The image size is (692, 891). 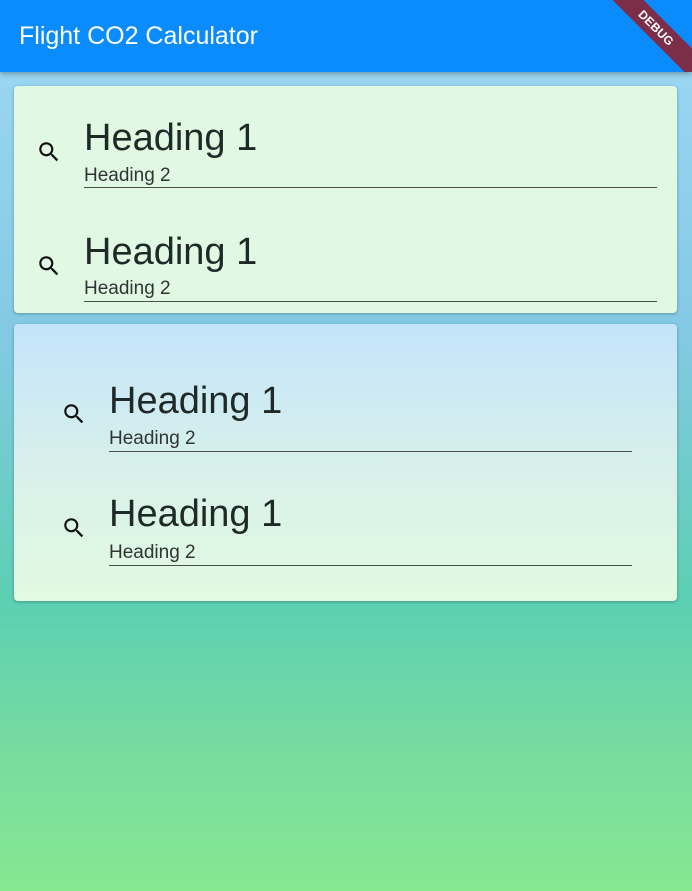 I want to click on app-title: Flight CO2 Calculator, so click(x=138, y=36).